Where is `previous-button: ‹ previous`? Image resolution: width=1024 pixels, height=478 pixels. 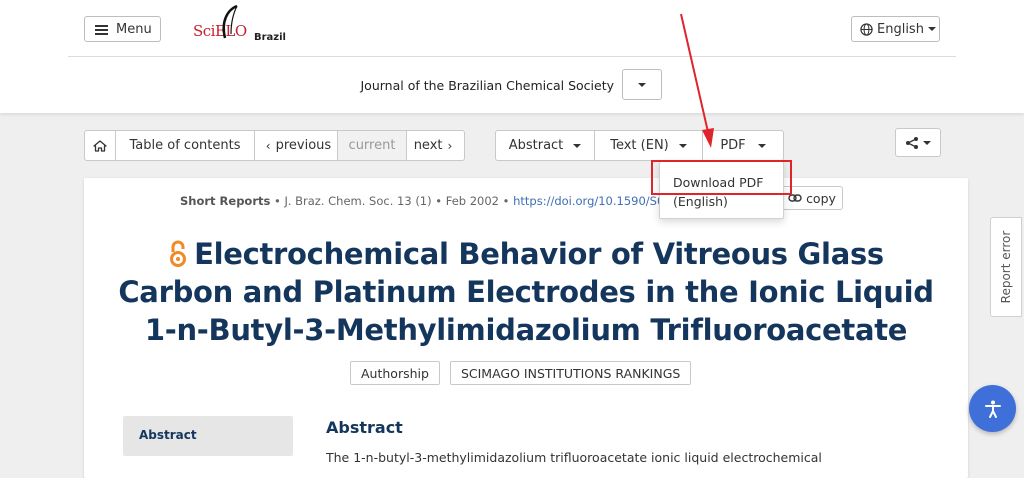
previous-button: ‹ previous is located at coordinates (296, 145).